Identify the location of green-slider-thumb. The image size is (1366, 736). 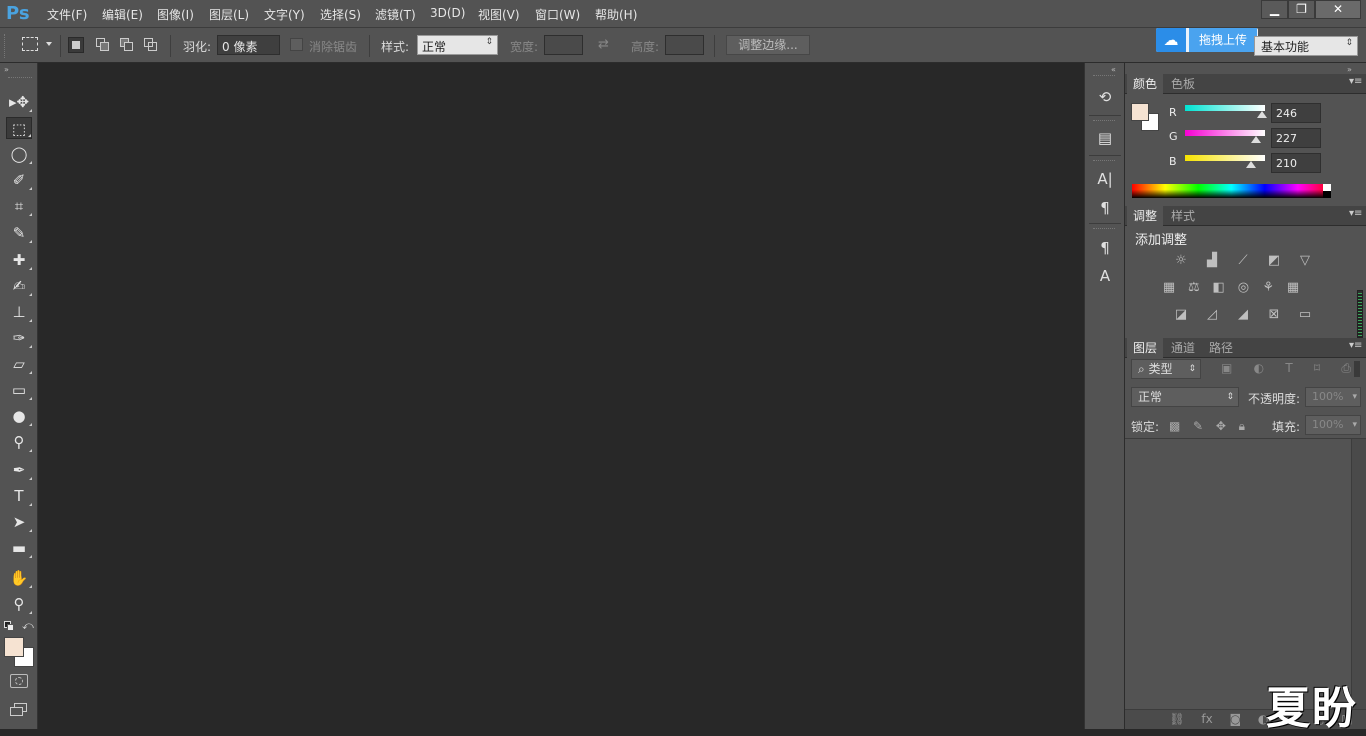
(1256, 139).